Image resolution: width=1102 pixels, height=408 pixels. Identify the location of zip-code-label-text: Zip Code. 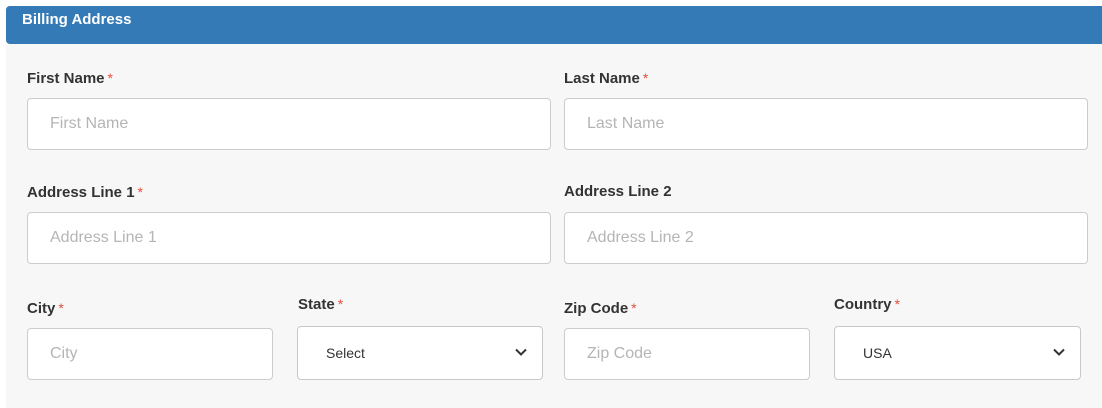
(596, 308).